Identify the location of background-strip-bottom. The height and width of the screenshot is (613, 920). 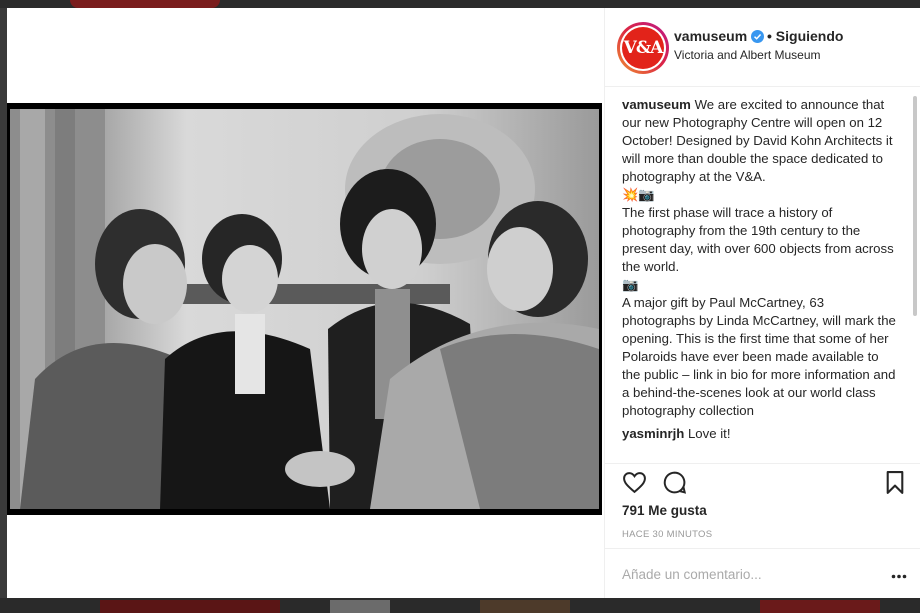
(460, 605).